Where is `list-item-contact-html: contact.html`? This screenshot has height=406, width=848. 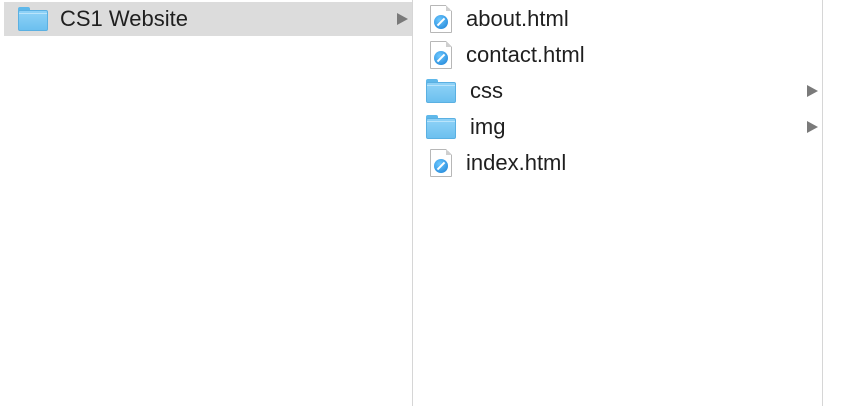 list-item-contact-html: contact.html is located at coordinates (617, 55).